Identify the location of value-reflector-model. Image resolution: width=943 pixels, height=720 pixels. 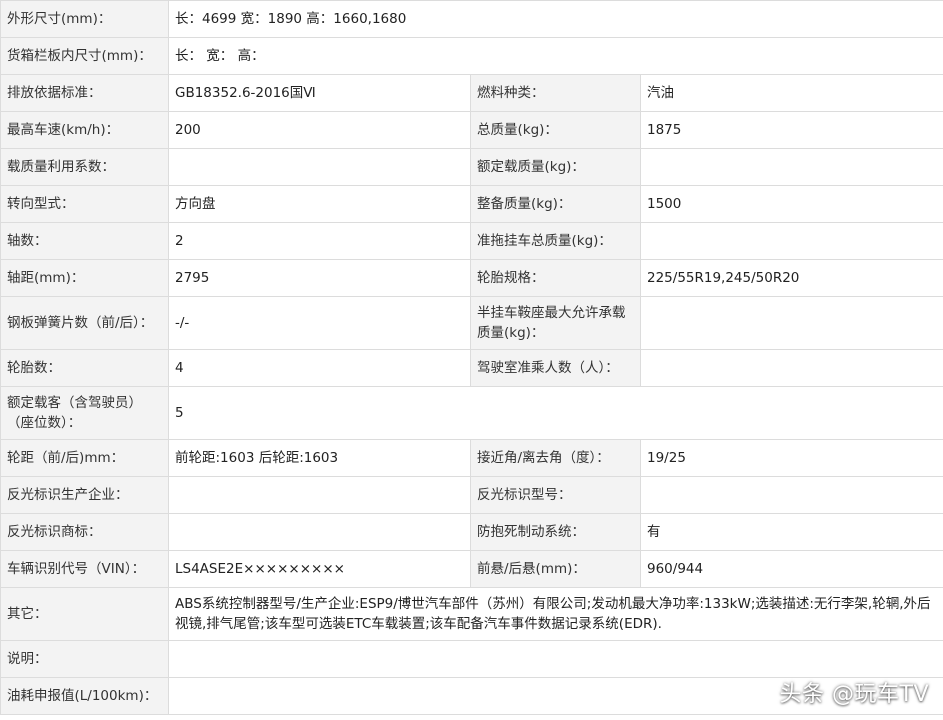
(791, 495).